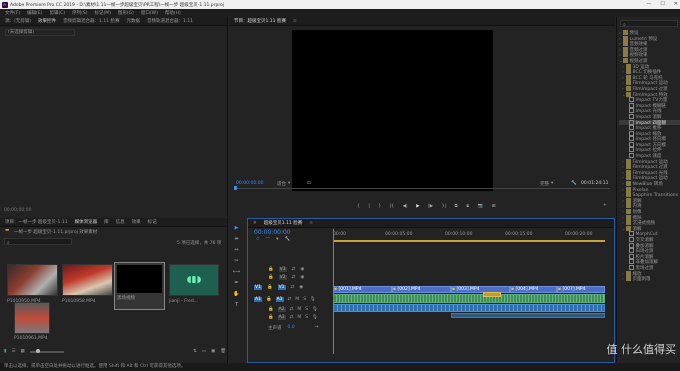 The width and height of the screenshot is (680, 371). I want to click on settings-icon: 🔧, so click(288, 240).